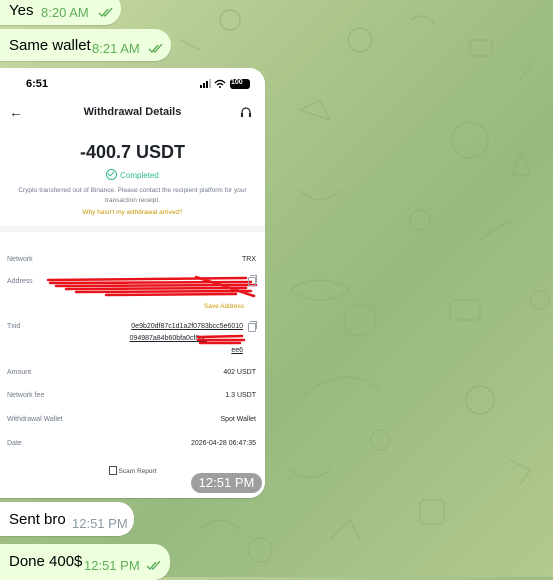 The image size is (553, 580). What do you see at coordinates (225, 84) in the screenshot?
I see `status-bar-icons` at bounding box center [225, 84].